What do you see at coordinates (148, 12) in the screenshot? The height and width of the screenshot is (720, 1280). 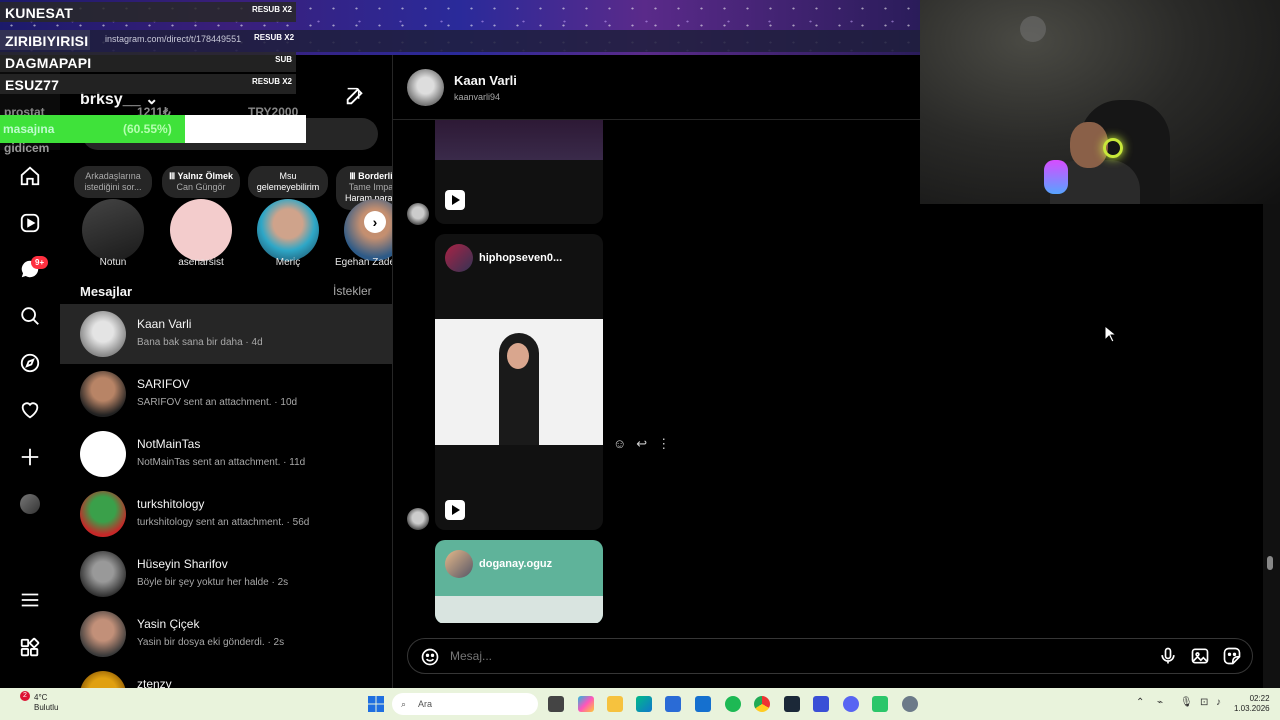 I see `alert-row: KUNESAT RESUB X2` at bounding box center [148, 12].